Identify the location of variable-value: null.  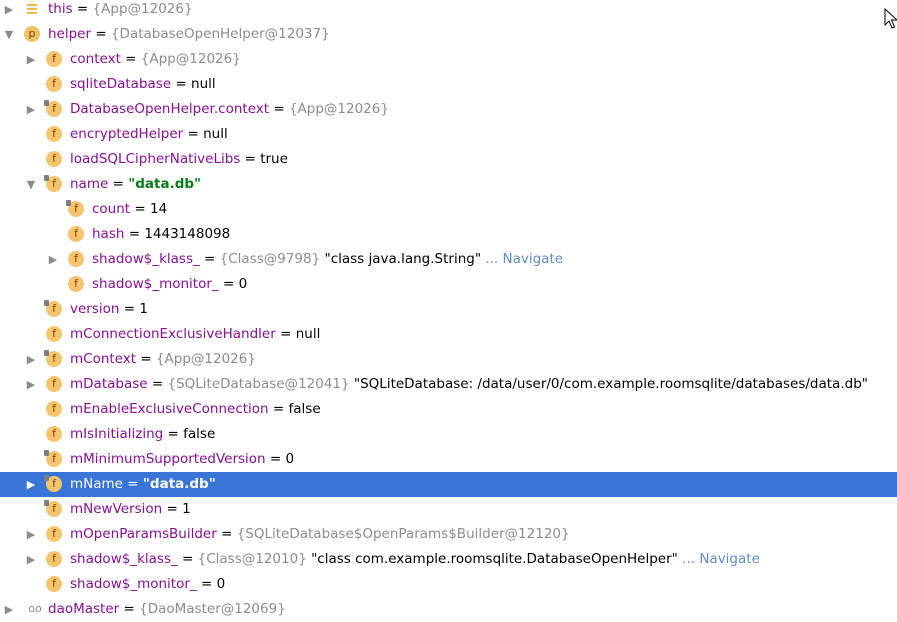
(203, 84).